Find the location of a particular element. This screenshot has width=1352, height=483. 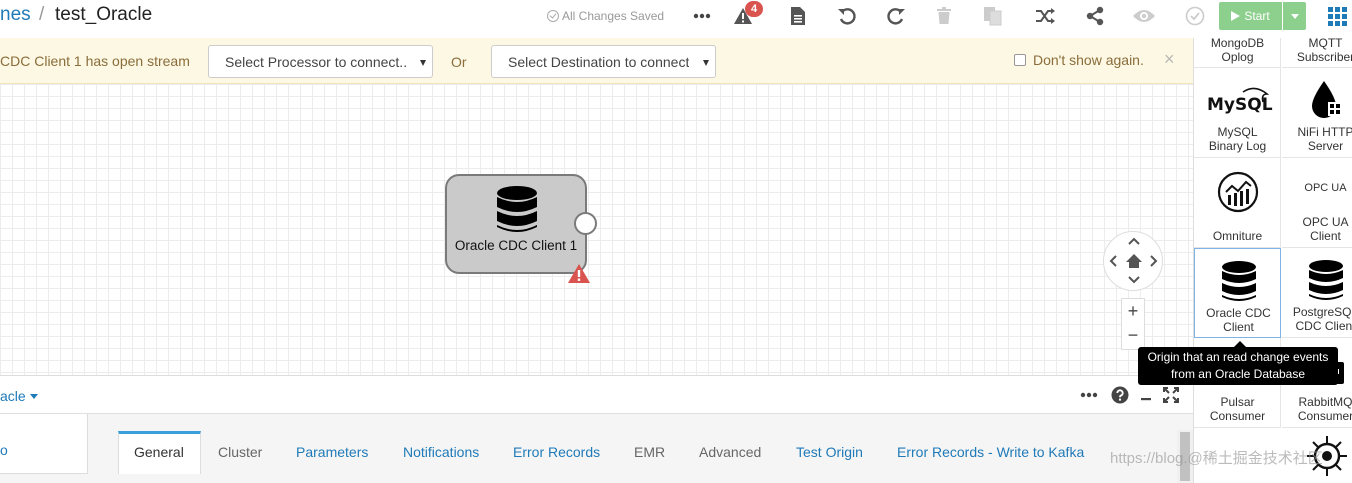

tab-test-origin: Test Origin is located at coordinates (829, 452).